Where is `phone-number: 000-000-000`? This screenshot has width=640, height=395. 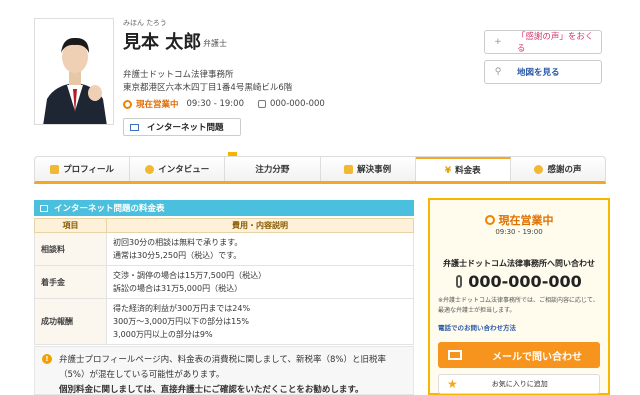 phone-number: 000-000-000 is located at coordinates (291, 104).